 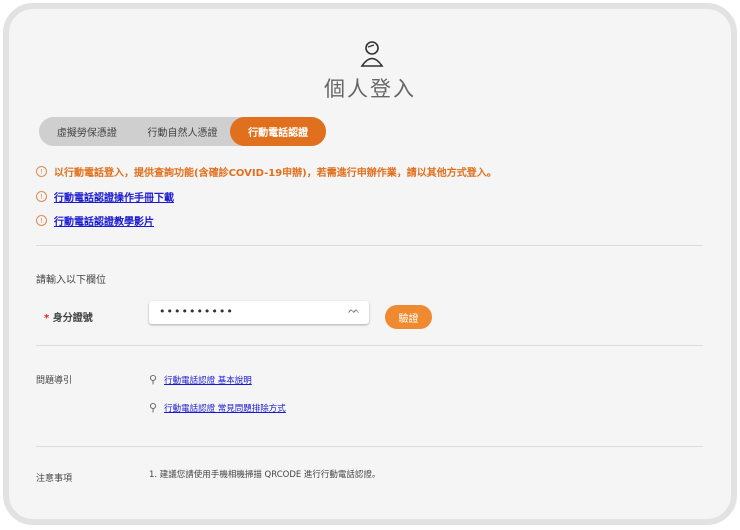 What do you see at coordinates (208, 380) in the screenshot?
I see `help-link-basic: 行動電話認證 基本說明` at bounding box center [208, 380].